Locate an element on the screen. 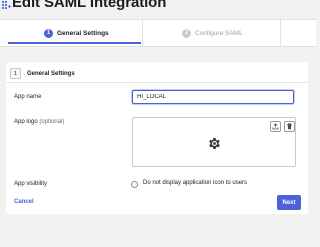 This screenshot has height=247, width=320. step-number: 1 is located at coordinates (48, 33).